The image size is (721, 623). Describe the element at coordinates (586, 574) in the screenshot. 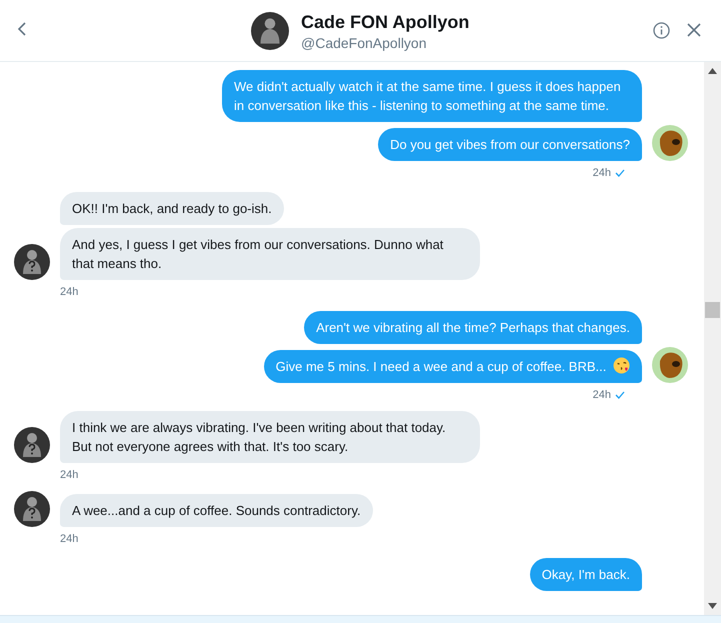

I see `message-bubble: Okay, I'm back.` at that location.